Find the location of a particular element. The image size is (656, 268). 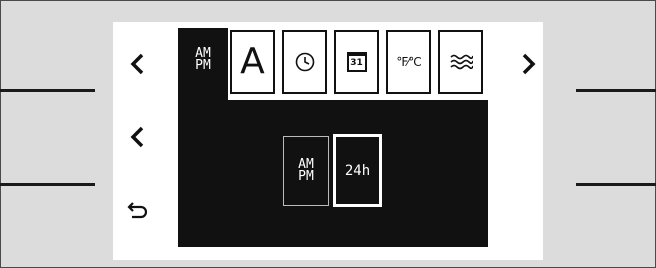

tab-water-hardness is located at coordinates (460, 62).